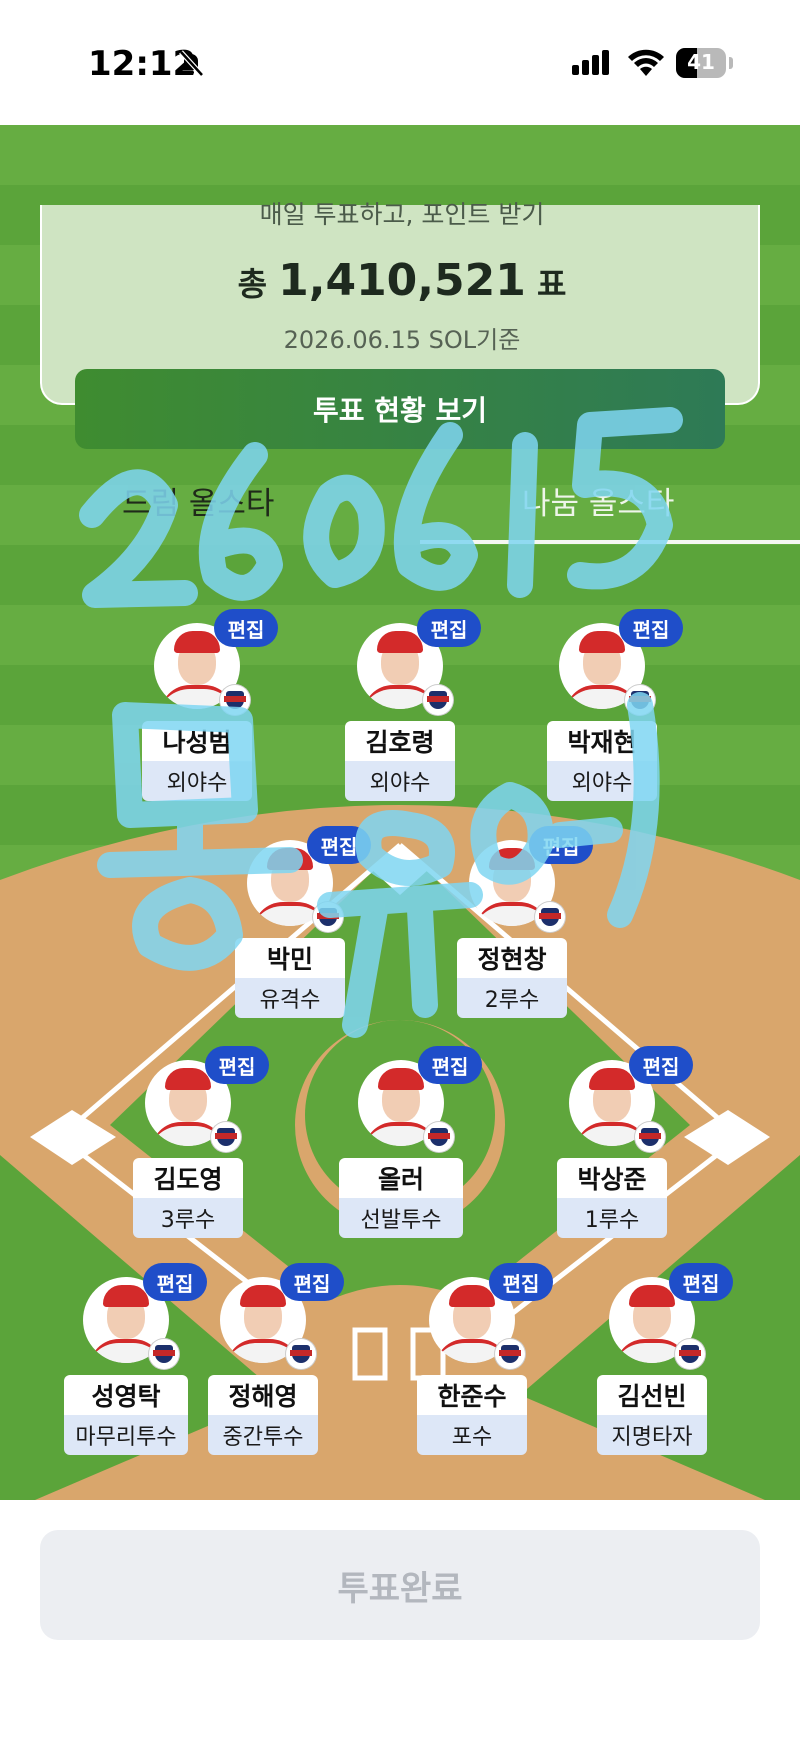 The height and width of the screenshot is (1740, 800). I want to click on player-name: 김호령, so click(400, 741).